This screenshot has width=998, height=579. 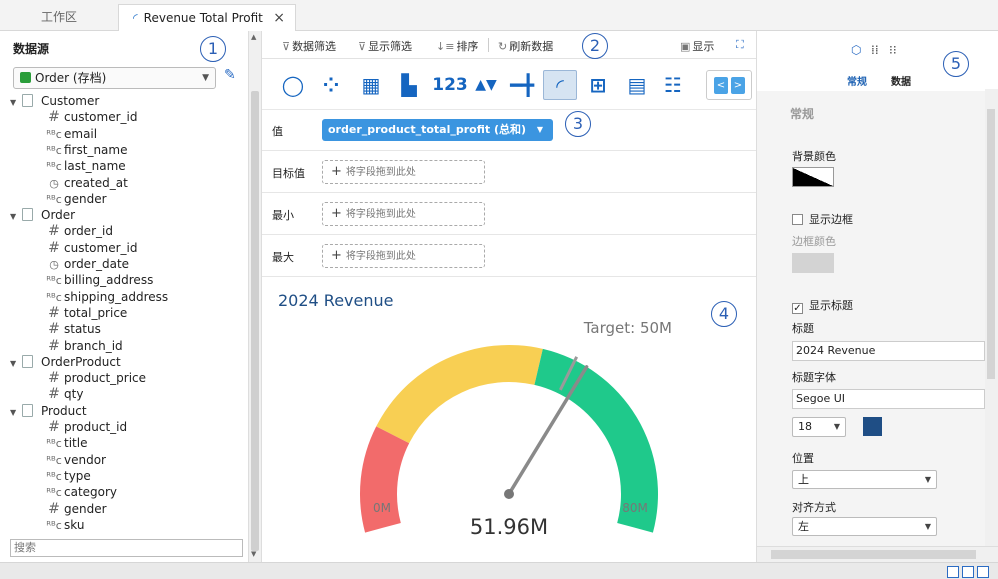 I want to click on target-label: 目标值, so click(x=288, y=173).